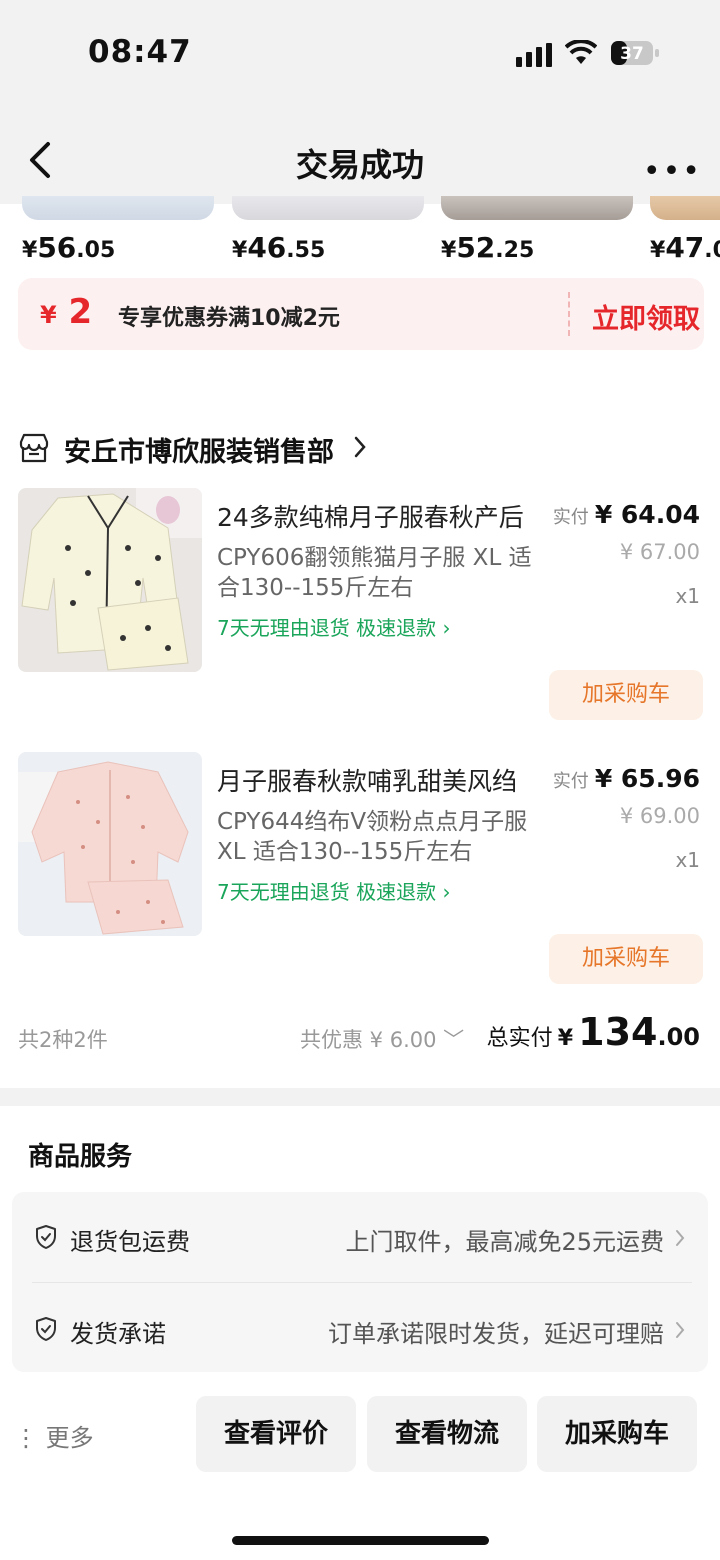 The height and width of the screenshot is (1560, 720). I want to click on coupon-description: 专享优惠券满10减2元, so click(229, 318).